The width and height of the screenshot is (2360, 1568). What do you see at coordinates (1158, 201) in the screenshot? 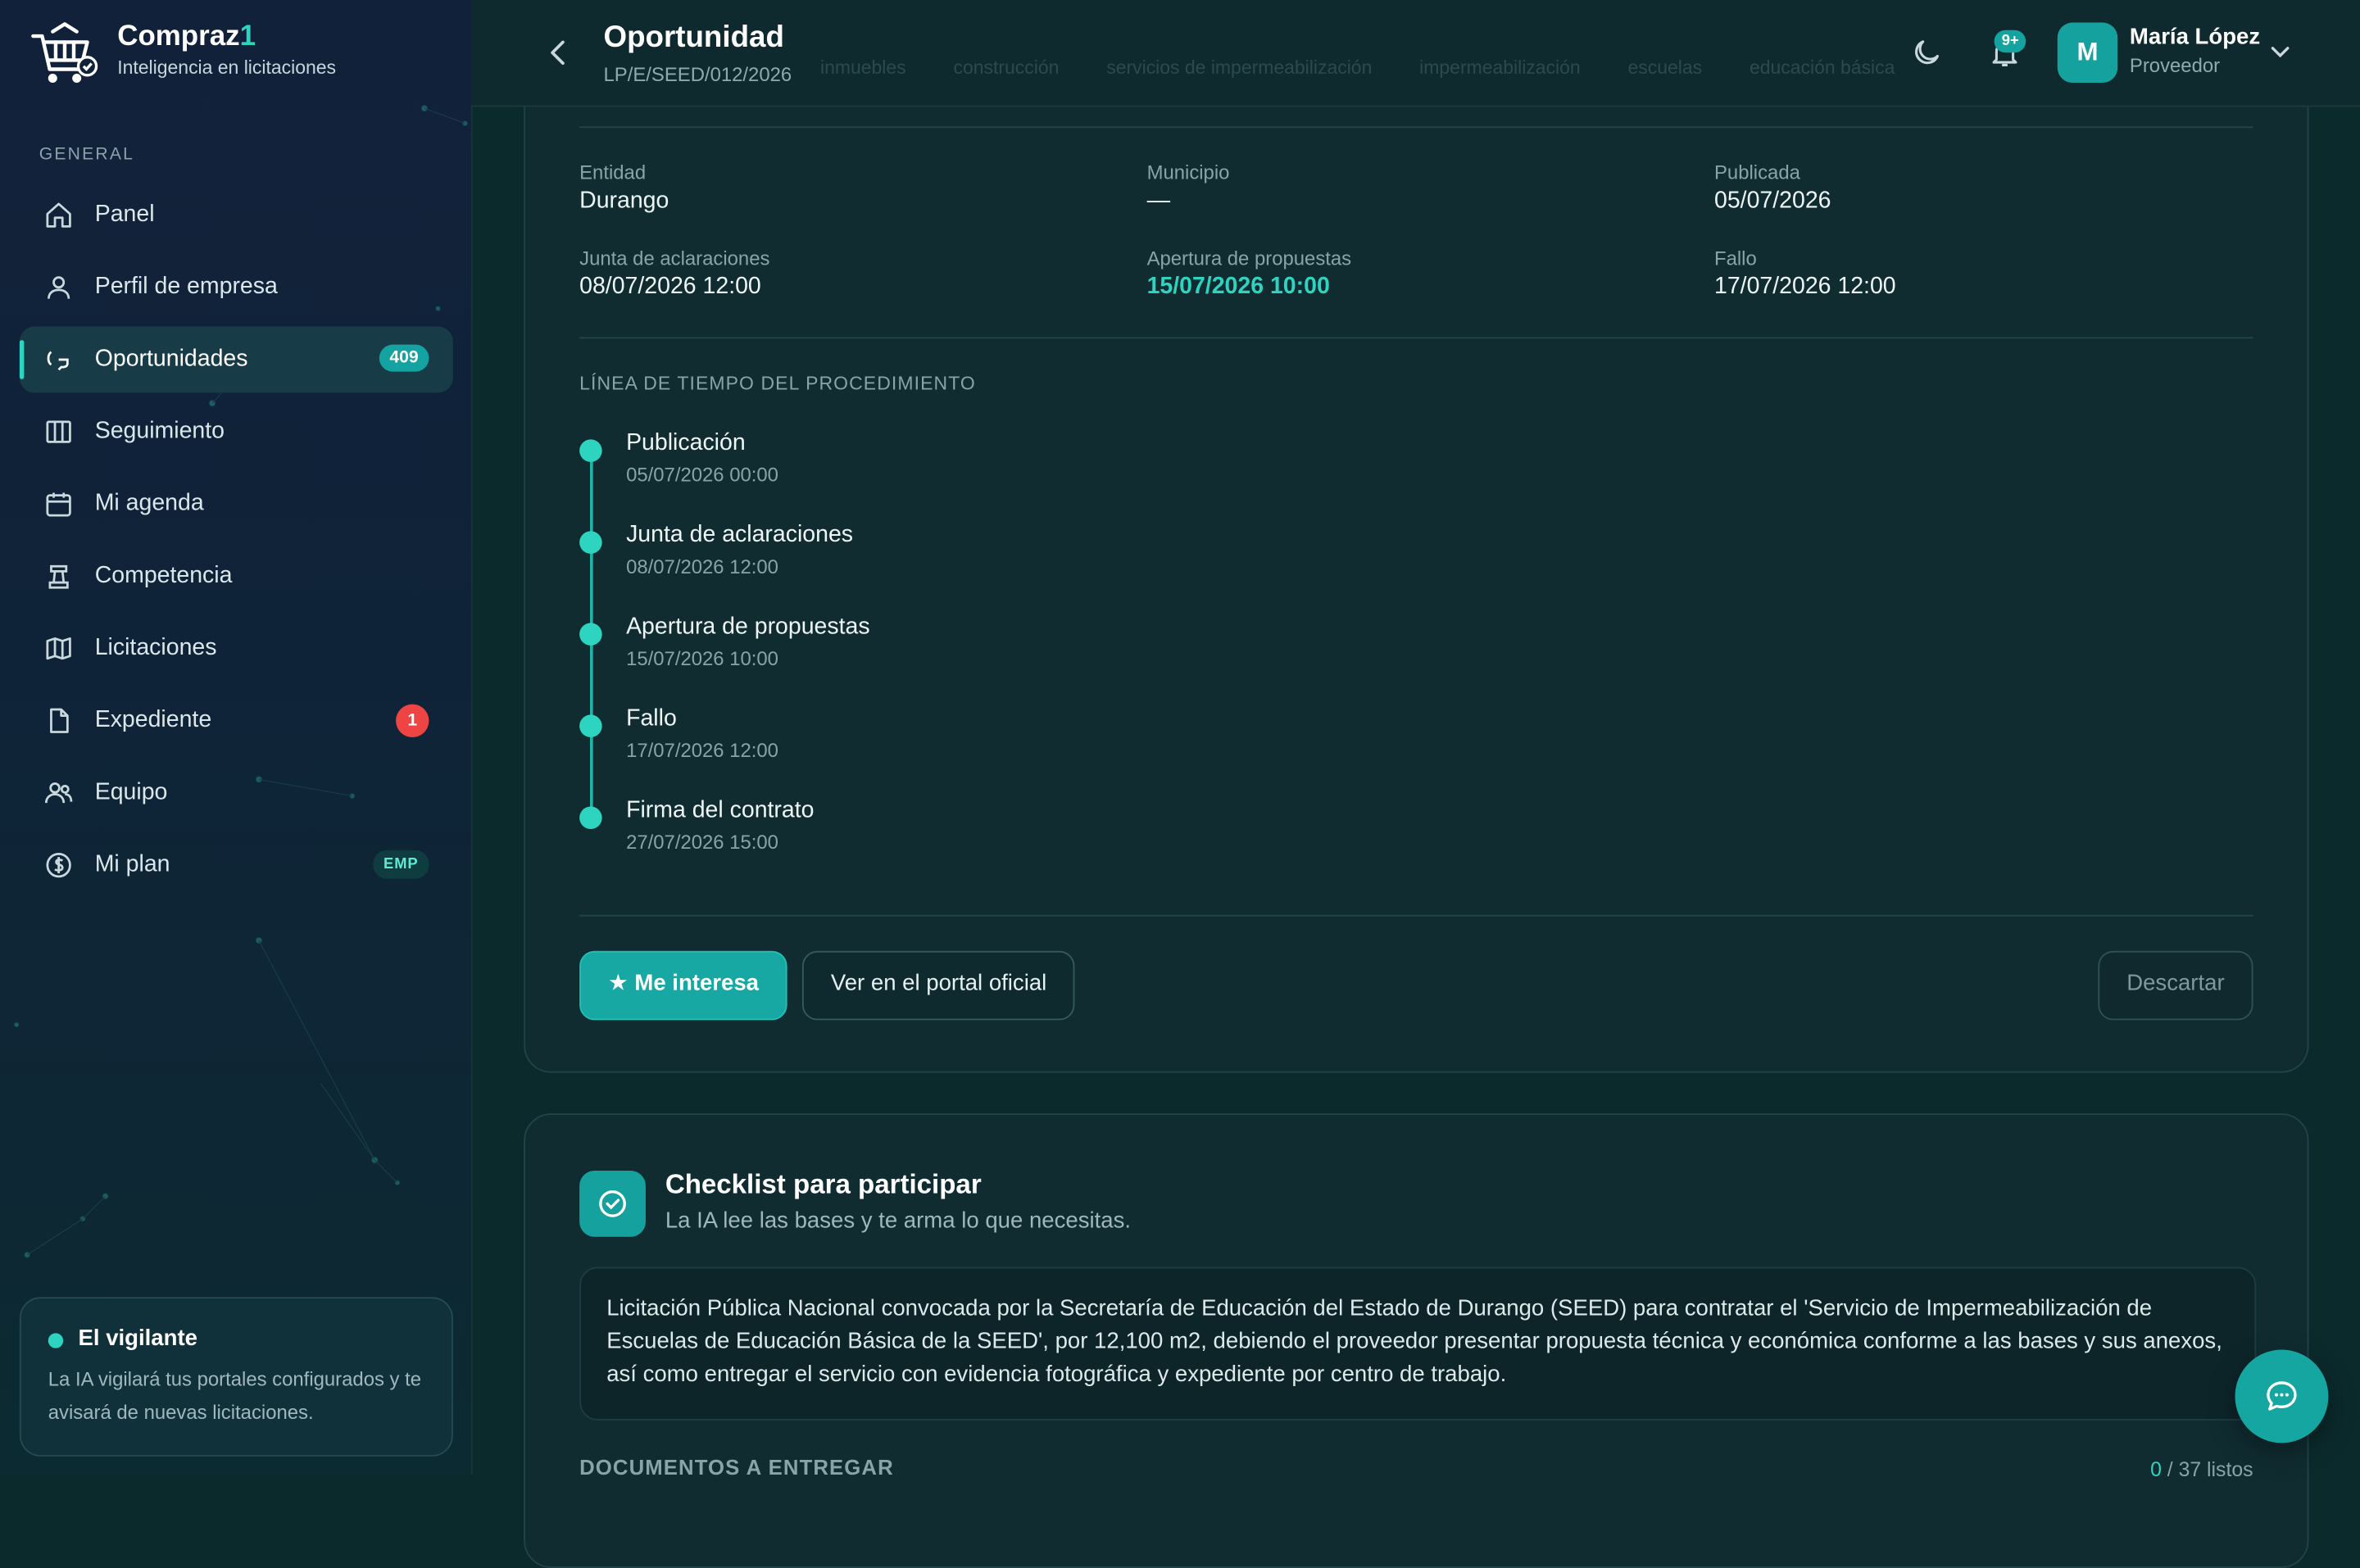
I see `field-value: —` at bounding box center [1158, 201].